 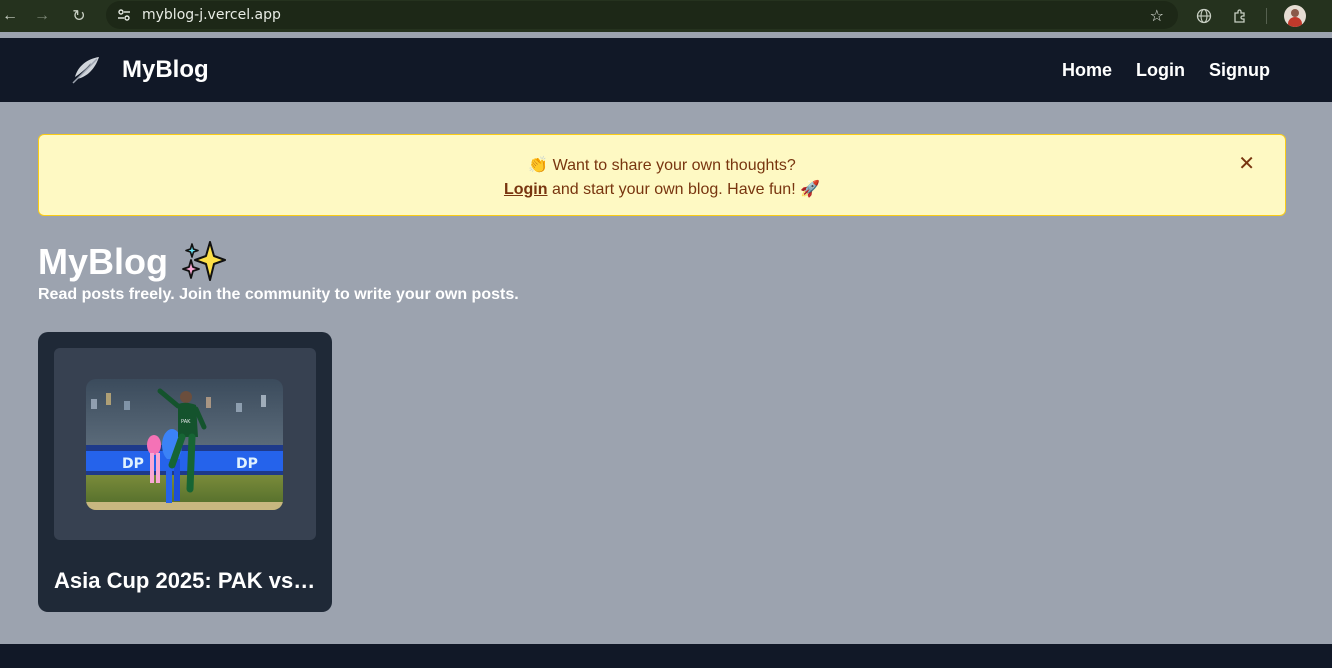 What do you see at coordinates (211, 15) in the screenshot?
I see `url-text: myblog-j.vercel.app` at bounding box center [211, 15].